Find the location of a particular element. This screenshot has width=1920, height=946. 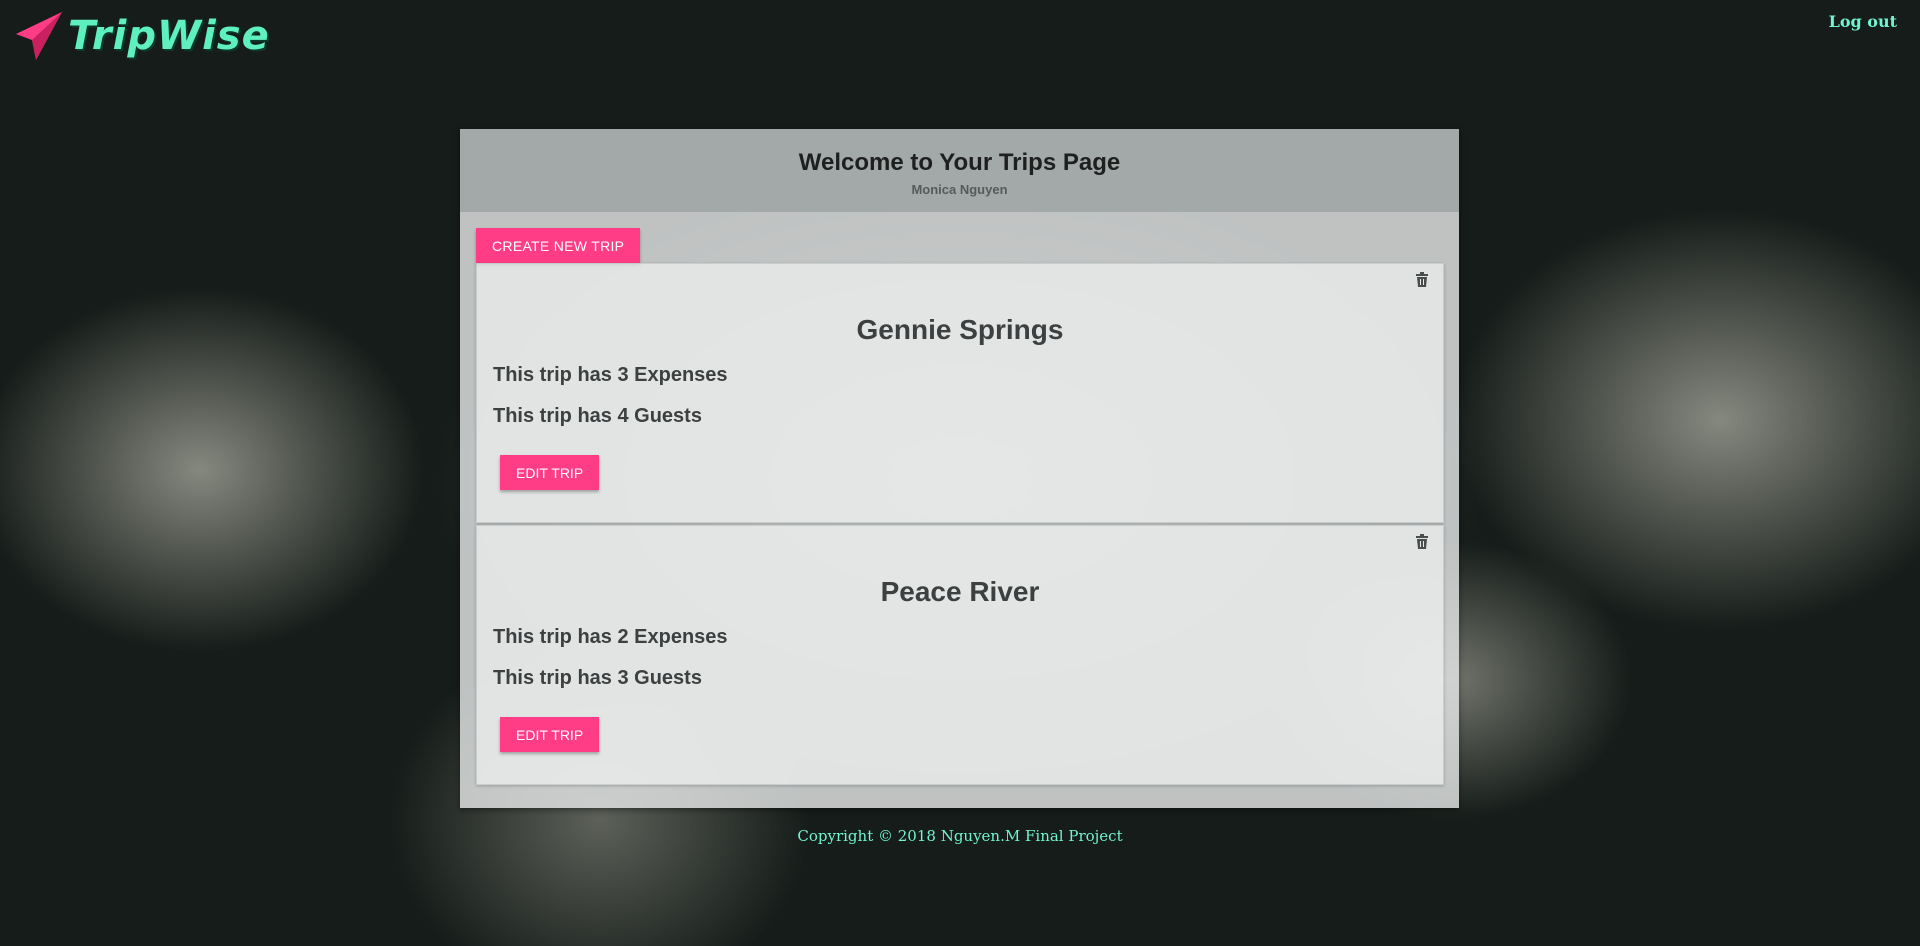

trip-name: Peace River is located at coordinates (960, 591).